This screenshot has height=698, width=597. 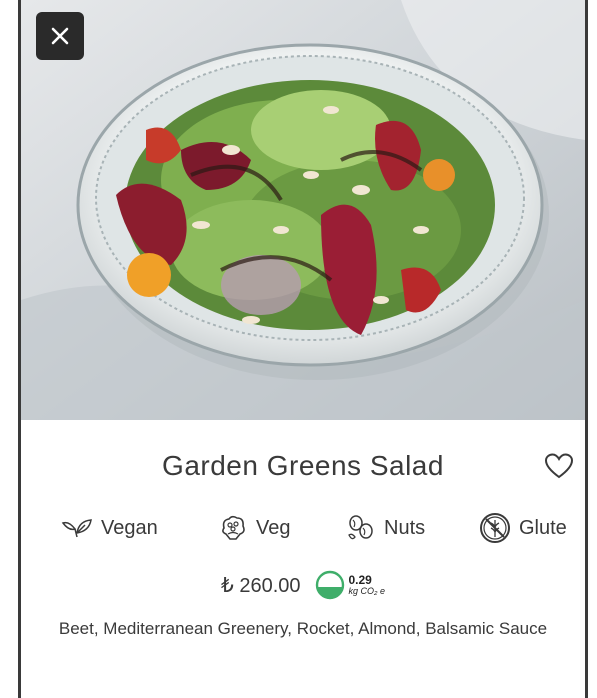 What do you see at coordinates (543, 527) in the screenshot?
I see `tag-label: Glute` at bounding box center [543, 527].